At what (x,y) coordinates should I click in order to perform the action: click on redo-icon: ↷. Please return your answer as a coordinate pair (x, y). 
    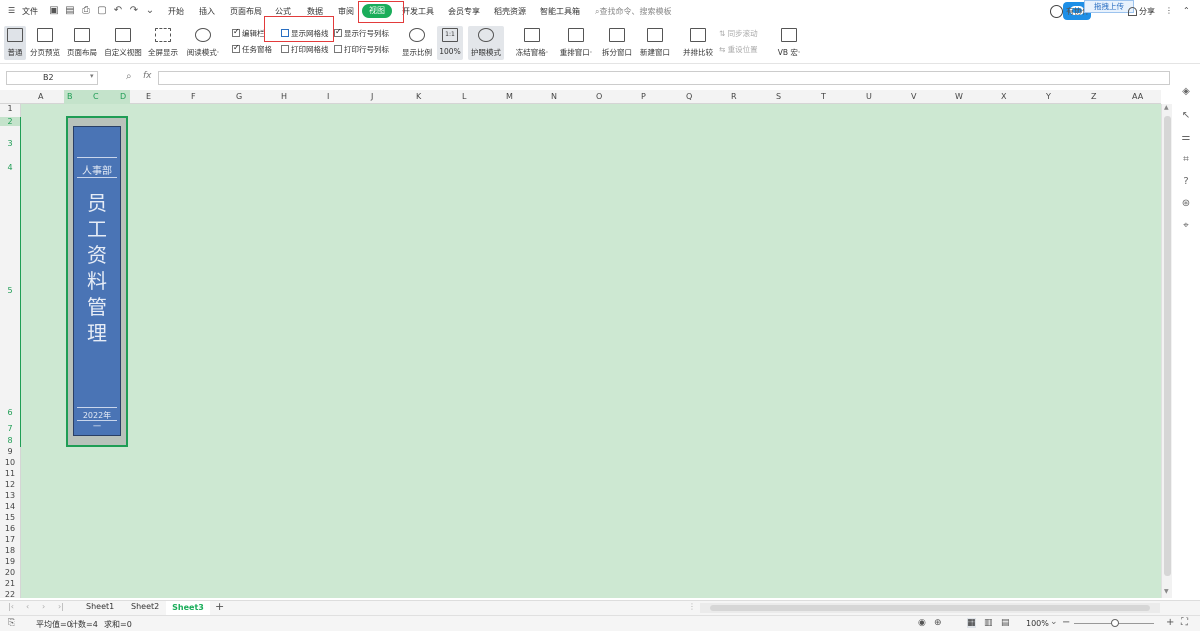
    Looking at the image, I should click on (134, 11).